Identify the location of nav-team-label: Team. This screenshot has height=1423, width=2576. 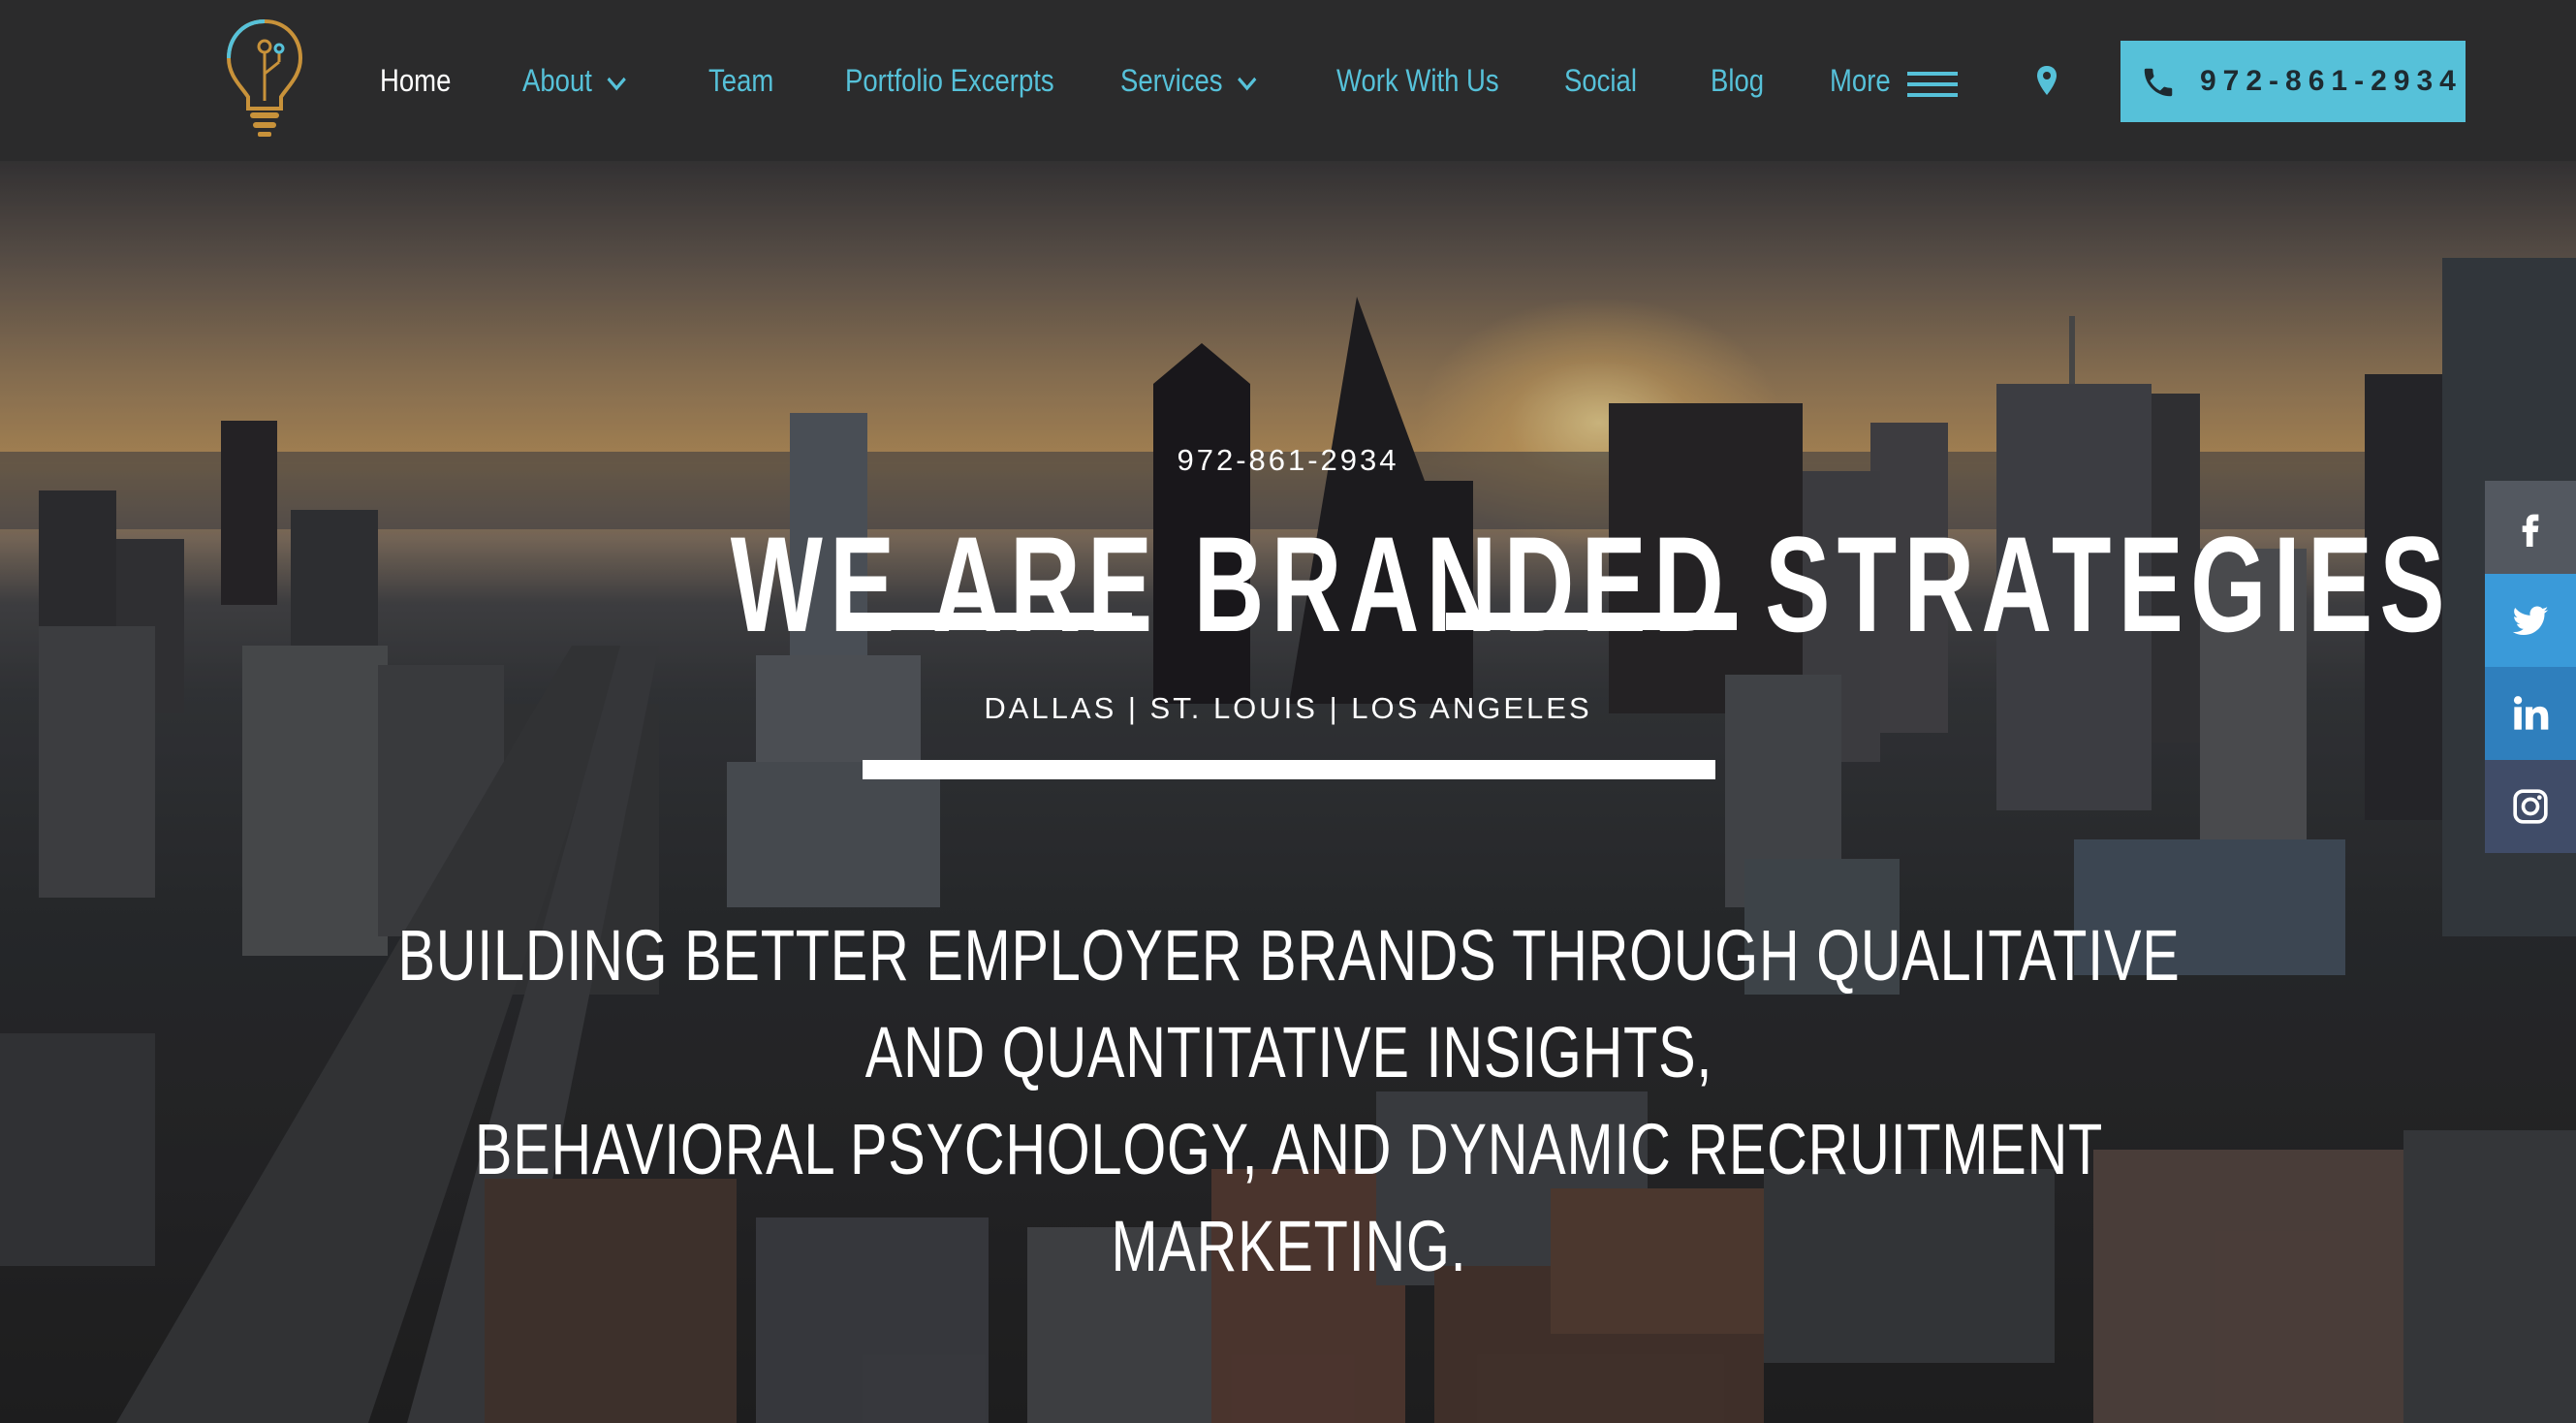
(741, 81).